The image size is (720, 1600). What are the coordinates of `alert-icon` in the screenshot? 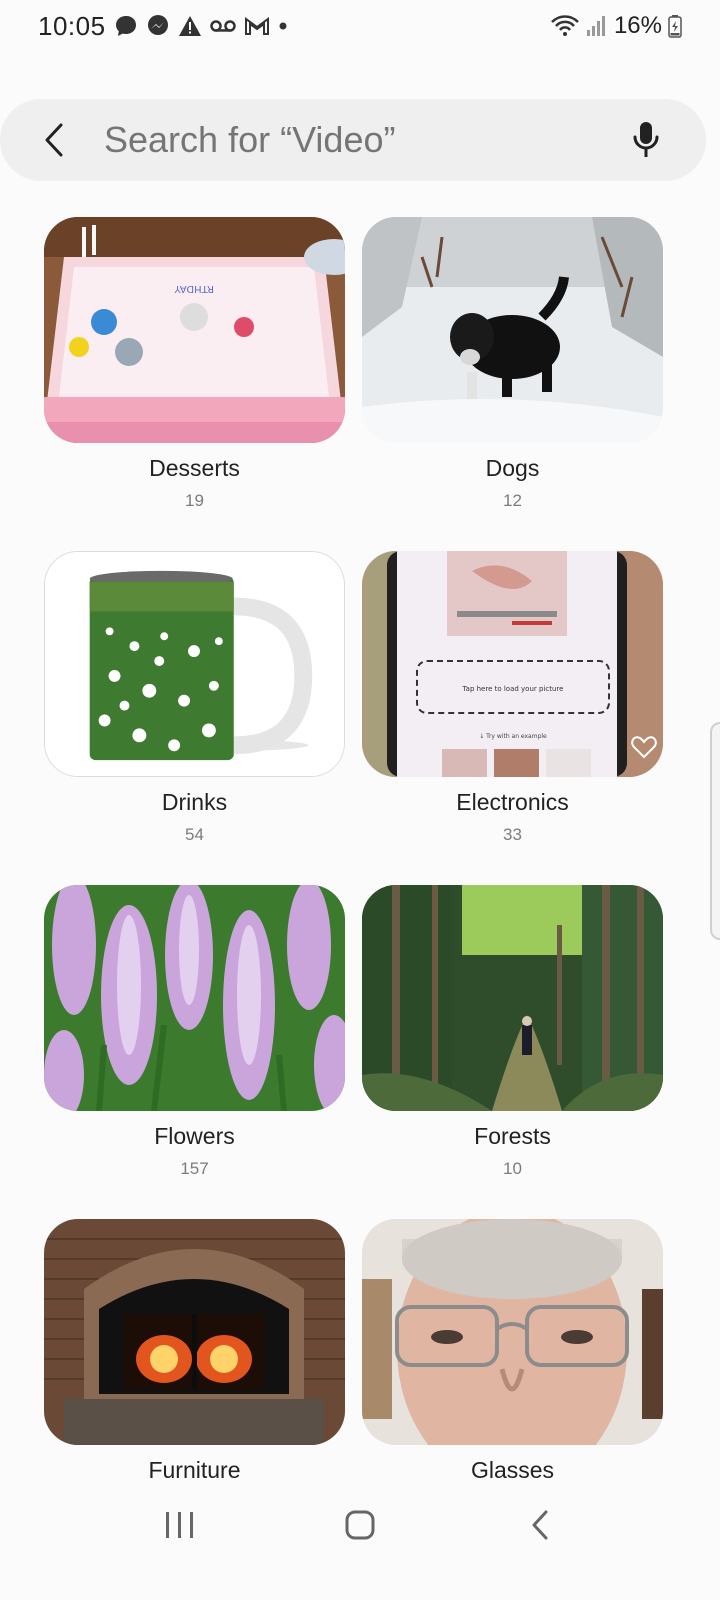 It's located at (190, 26).